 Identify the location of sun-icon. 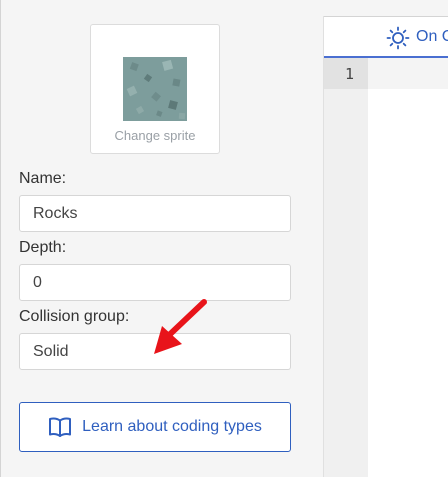
(398, 40).